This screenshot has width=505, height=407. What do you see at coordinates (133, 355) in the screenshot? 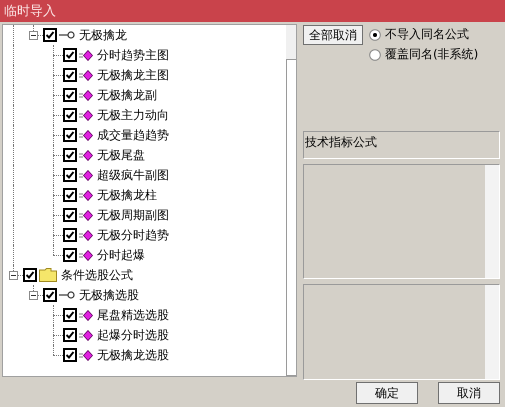
I see `tree-item: 无极擒龙选股` at bounding box center [133, 355].